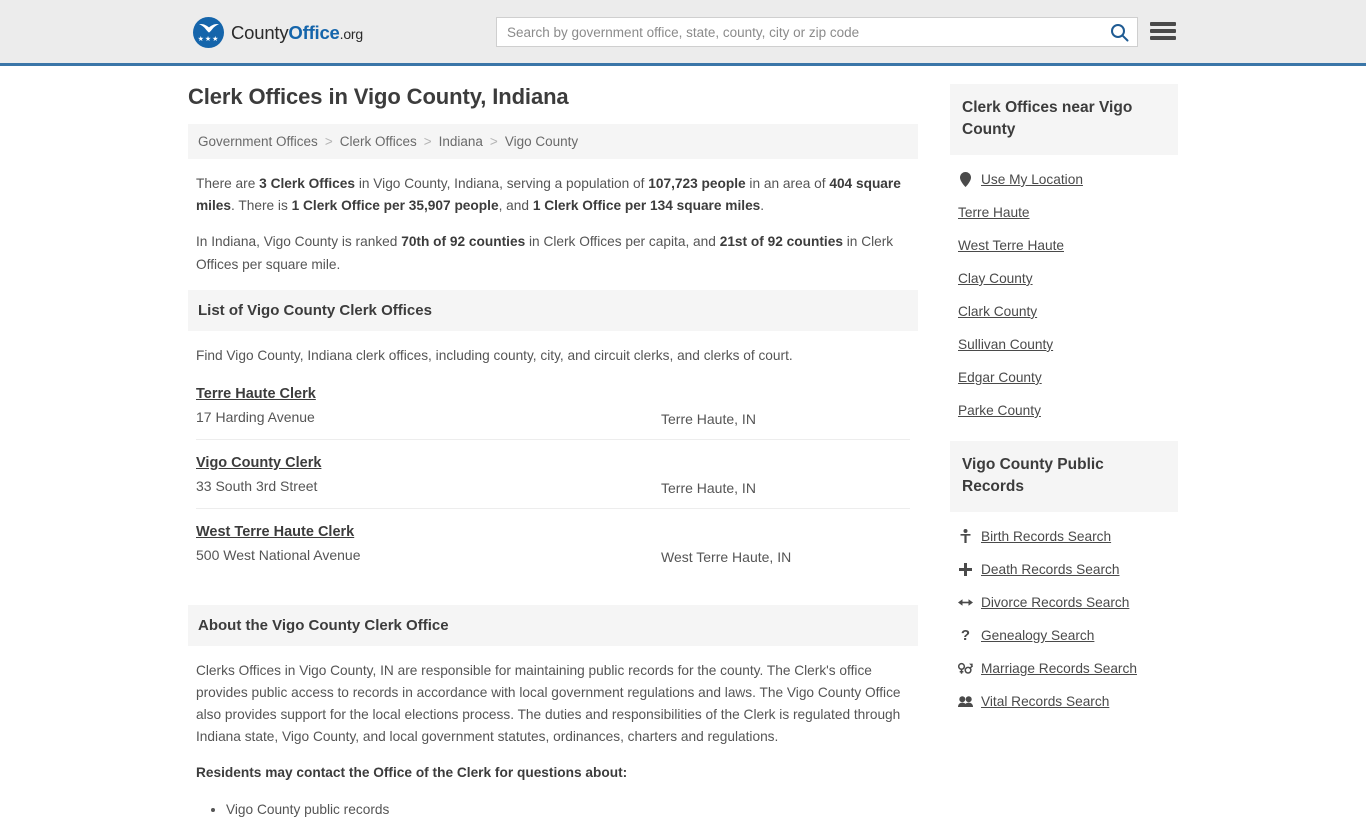 The image size is (1366, 825). What do you see at coordinates (965, 701) in the screenshot?
I see `people-icon` at bounding box center [965, 701].